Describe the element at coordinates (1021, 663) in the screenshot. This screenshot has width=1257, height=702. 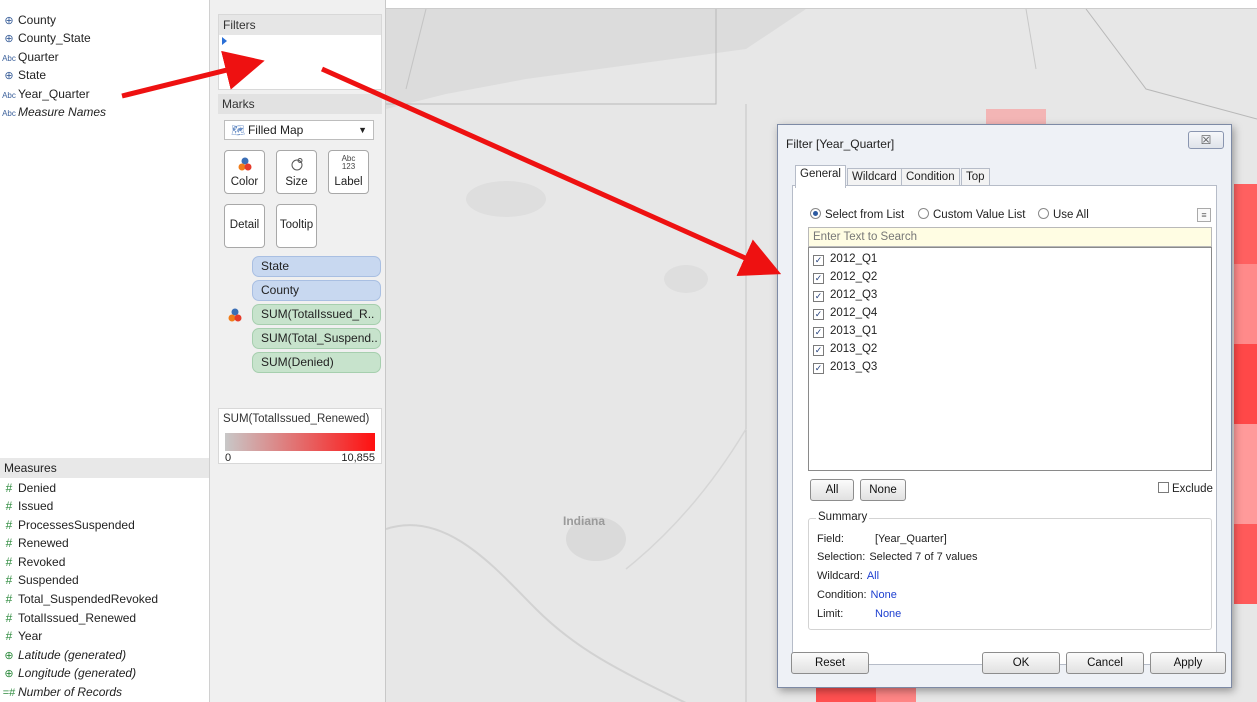
I see `ok-button: OK` at that location.